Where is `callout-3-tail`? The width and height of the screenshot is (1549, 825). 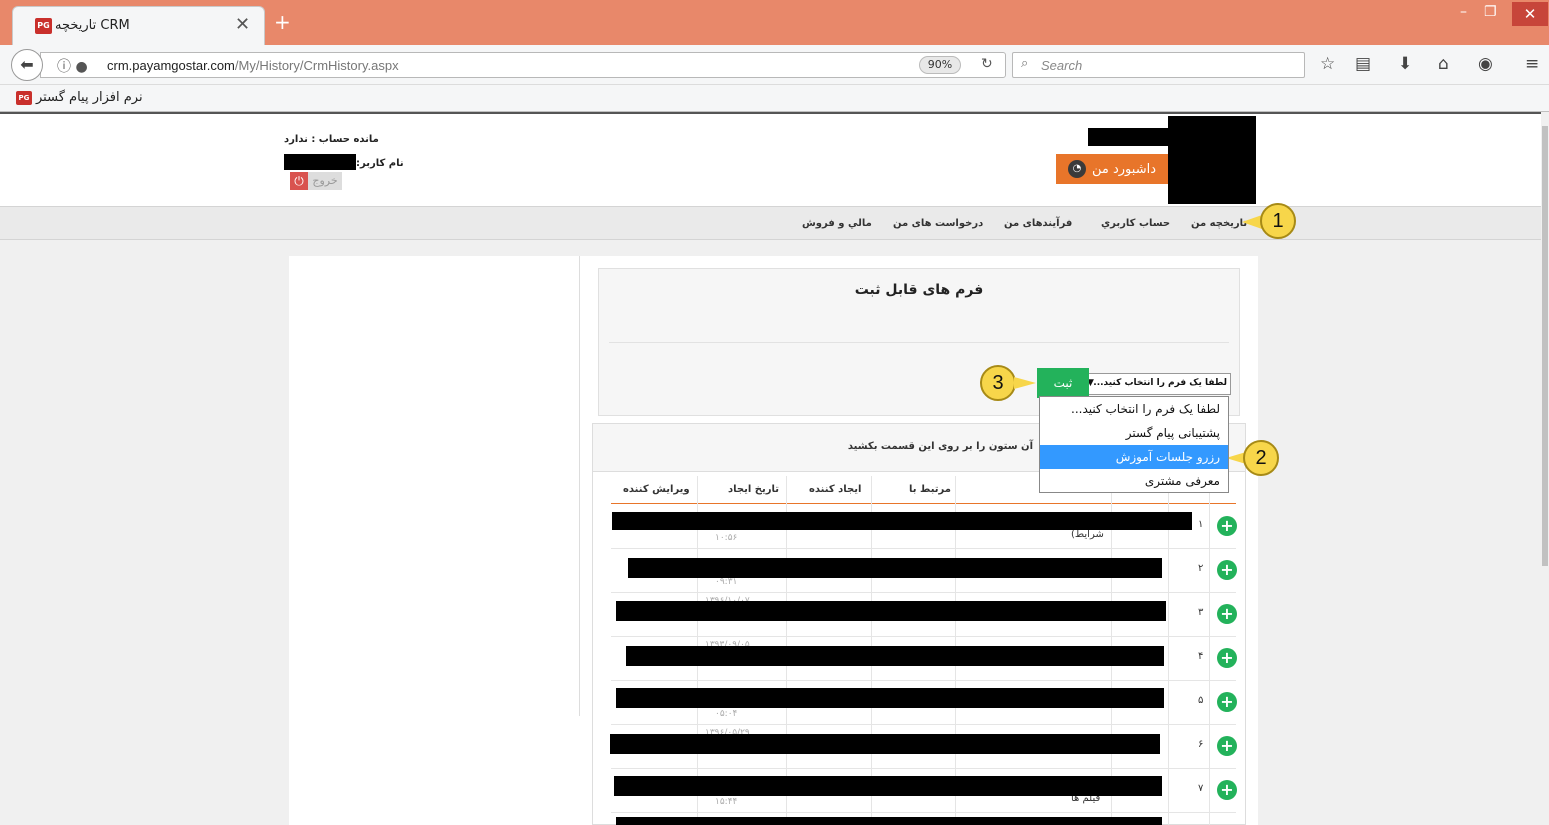 callout-3-tail is located at coordinates (1025, 383).